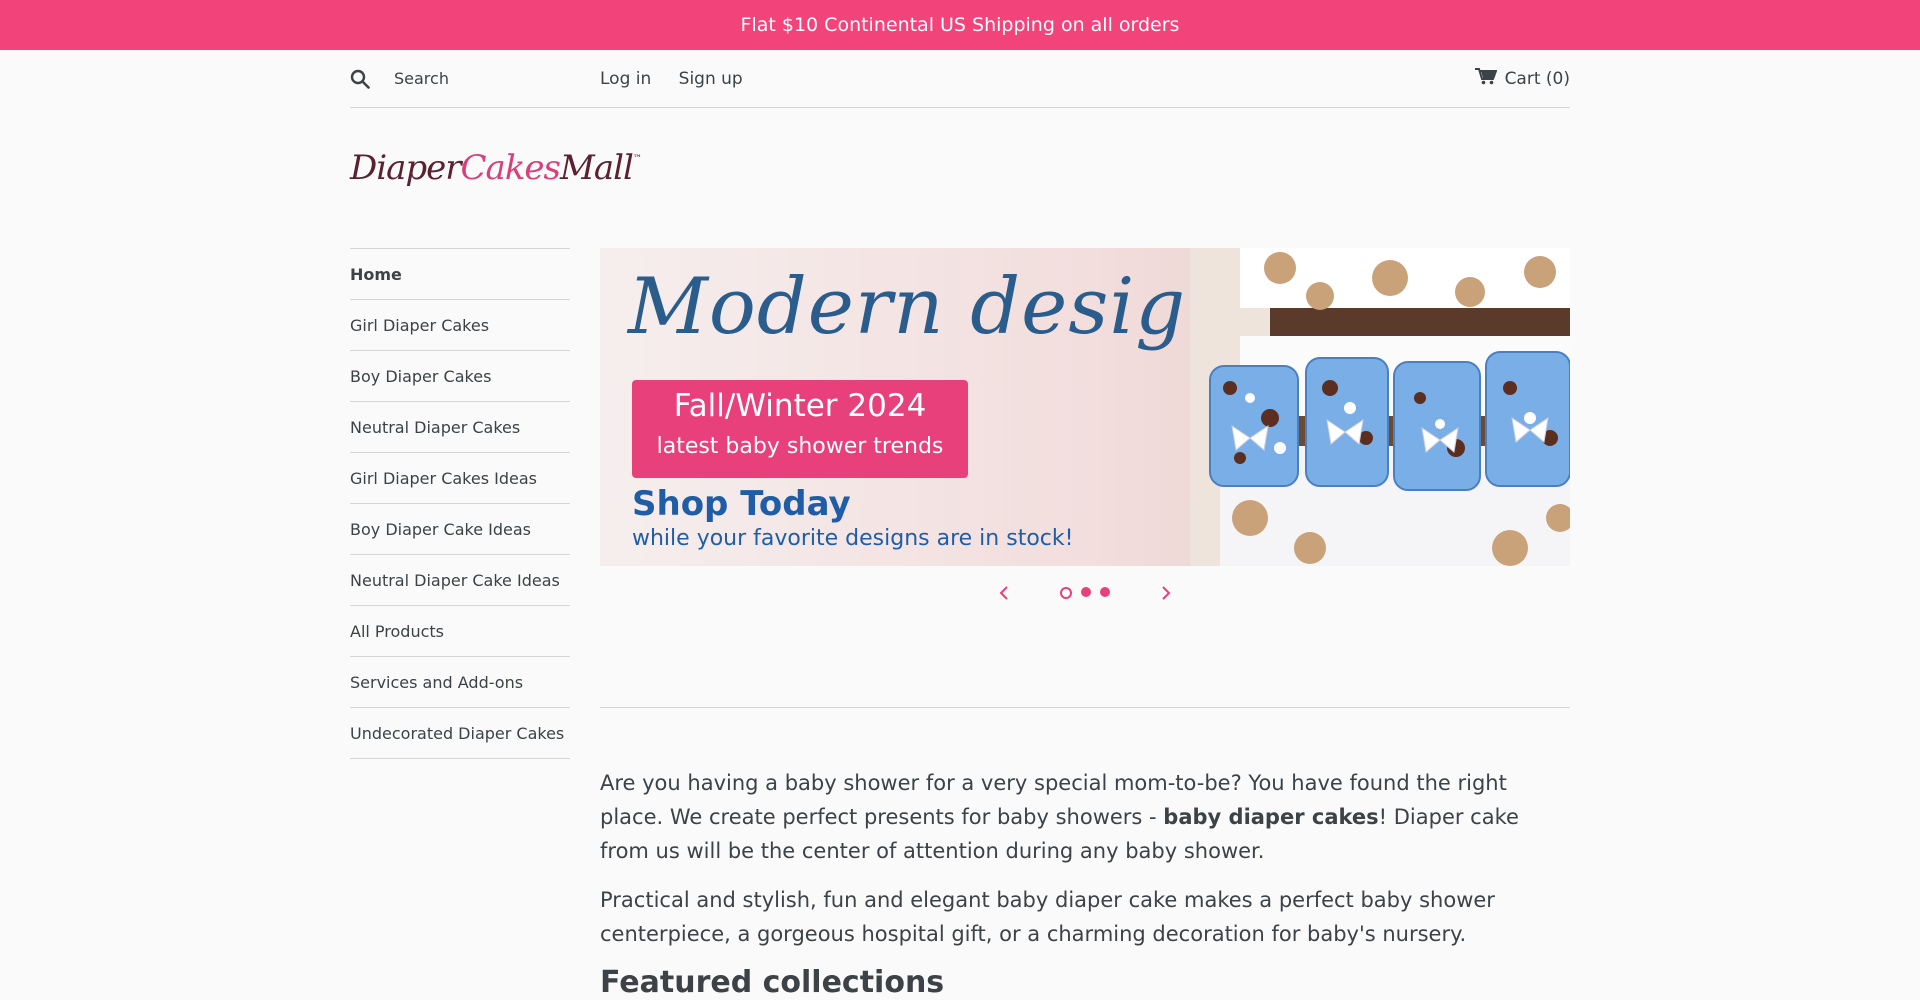 This screenshot has width=1920, height=1000. I want to click on logo-word-mall: Mall, so click(597, 168).